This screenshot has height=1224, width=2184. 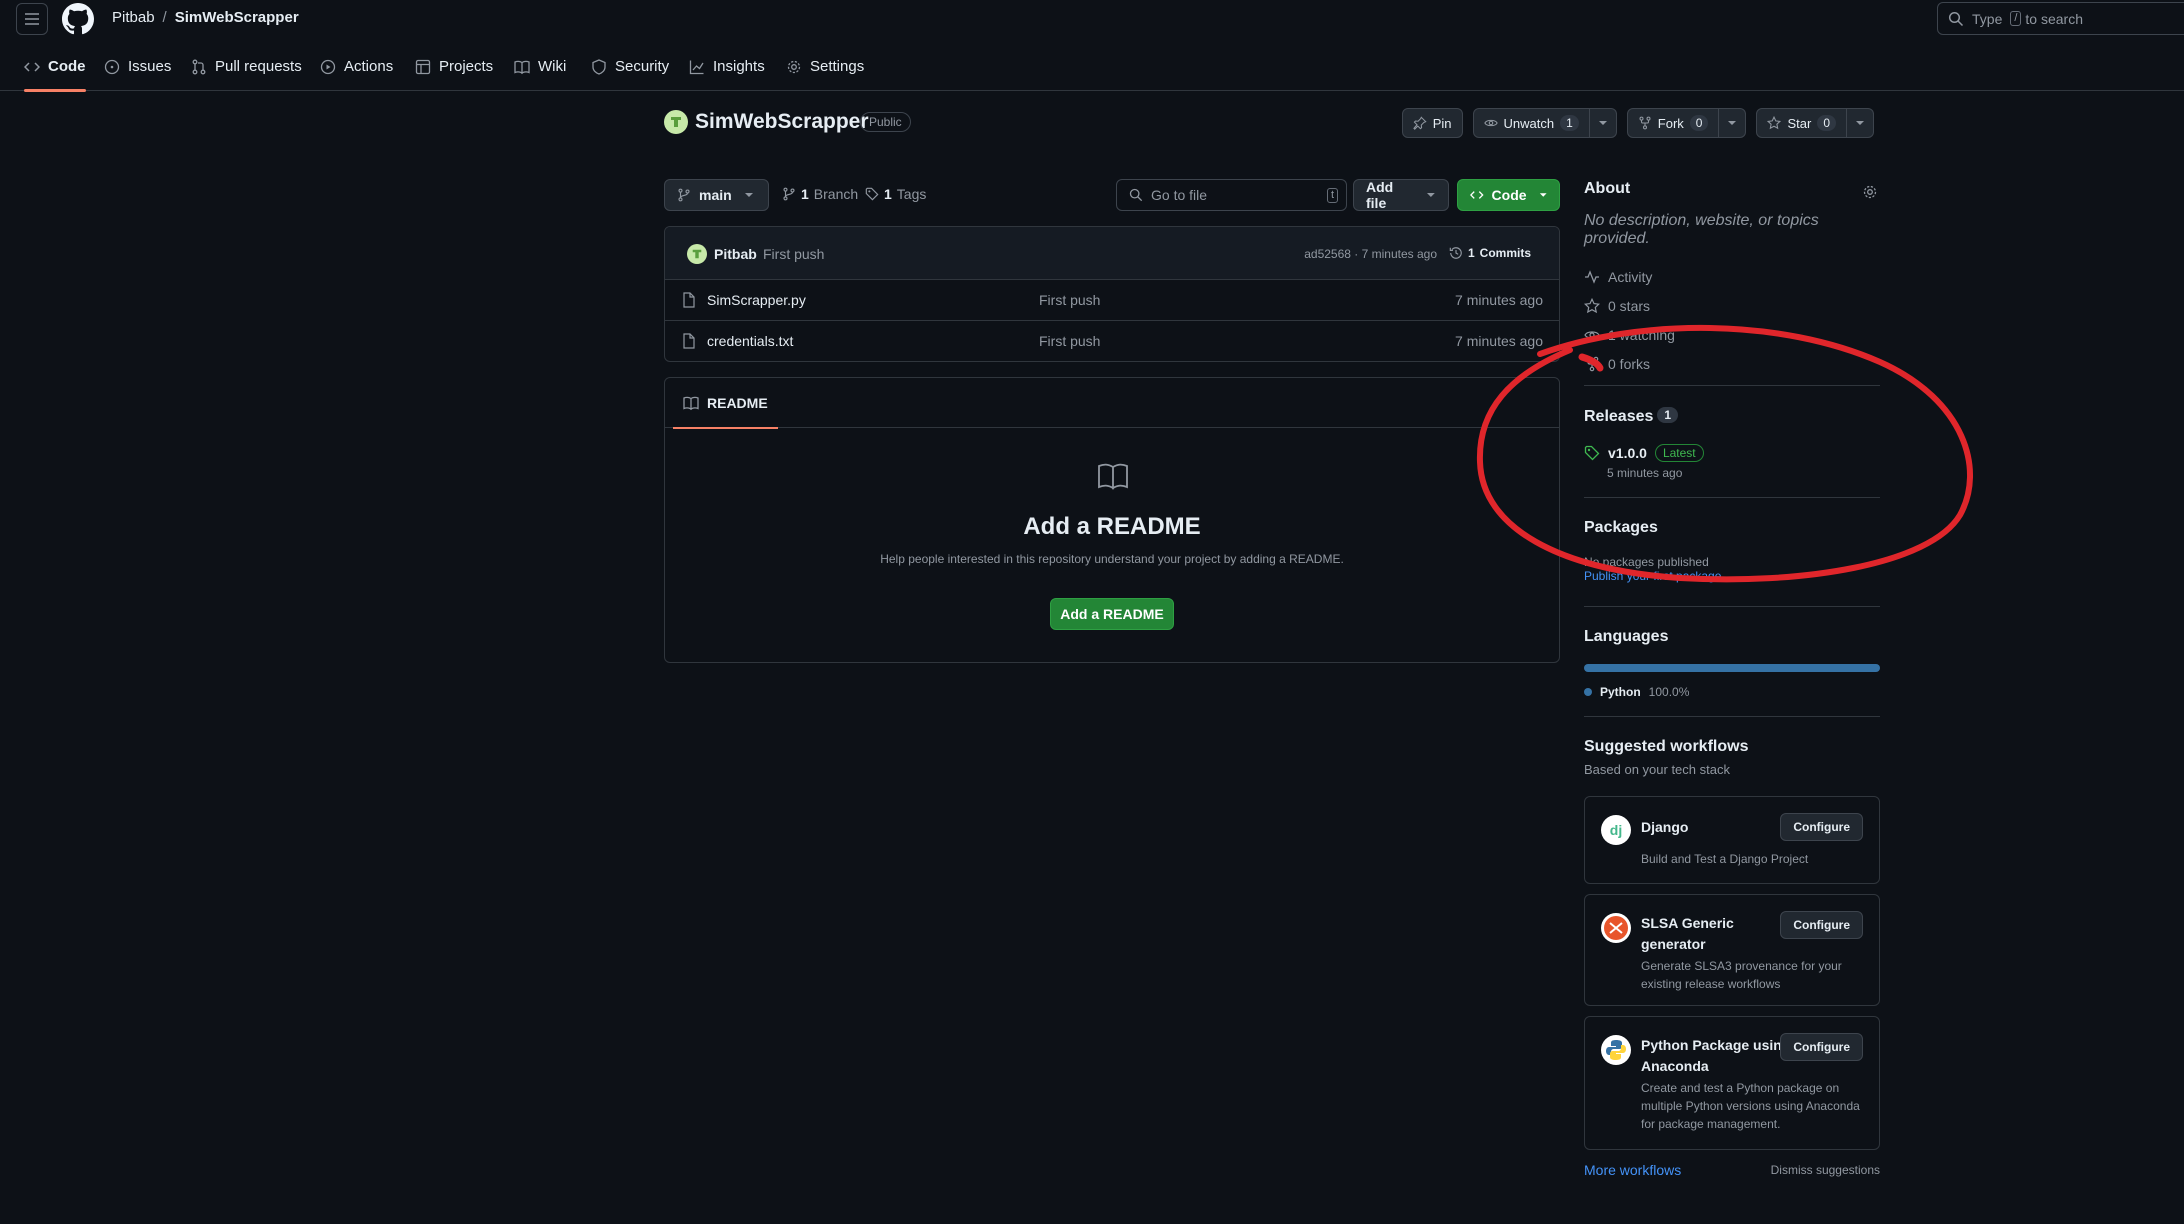 What do you see at coordinates (684, 195) in the screenshot?
I see `branch-icon` at bounding box center [684, 195].